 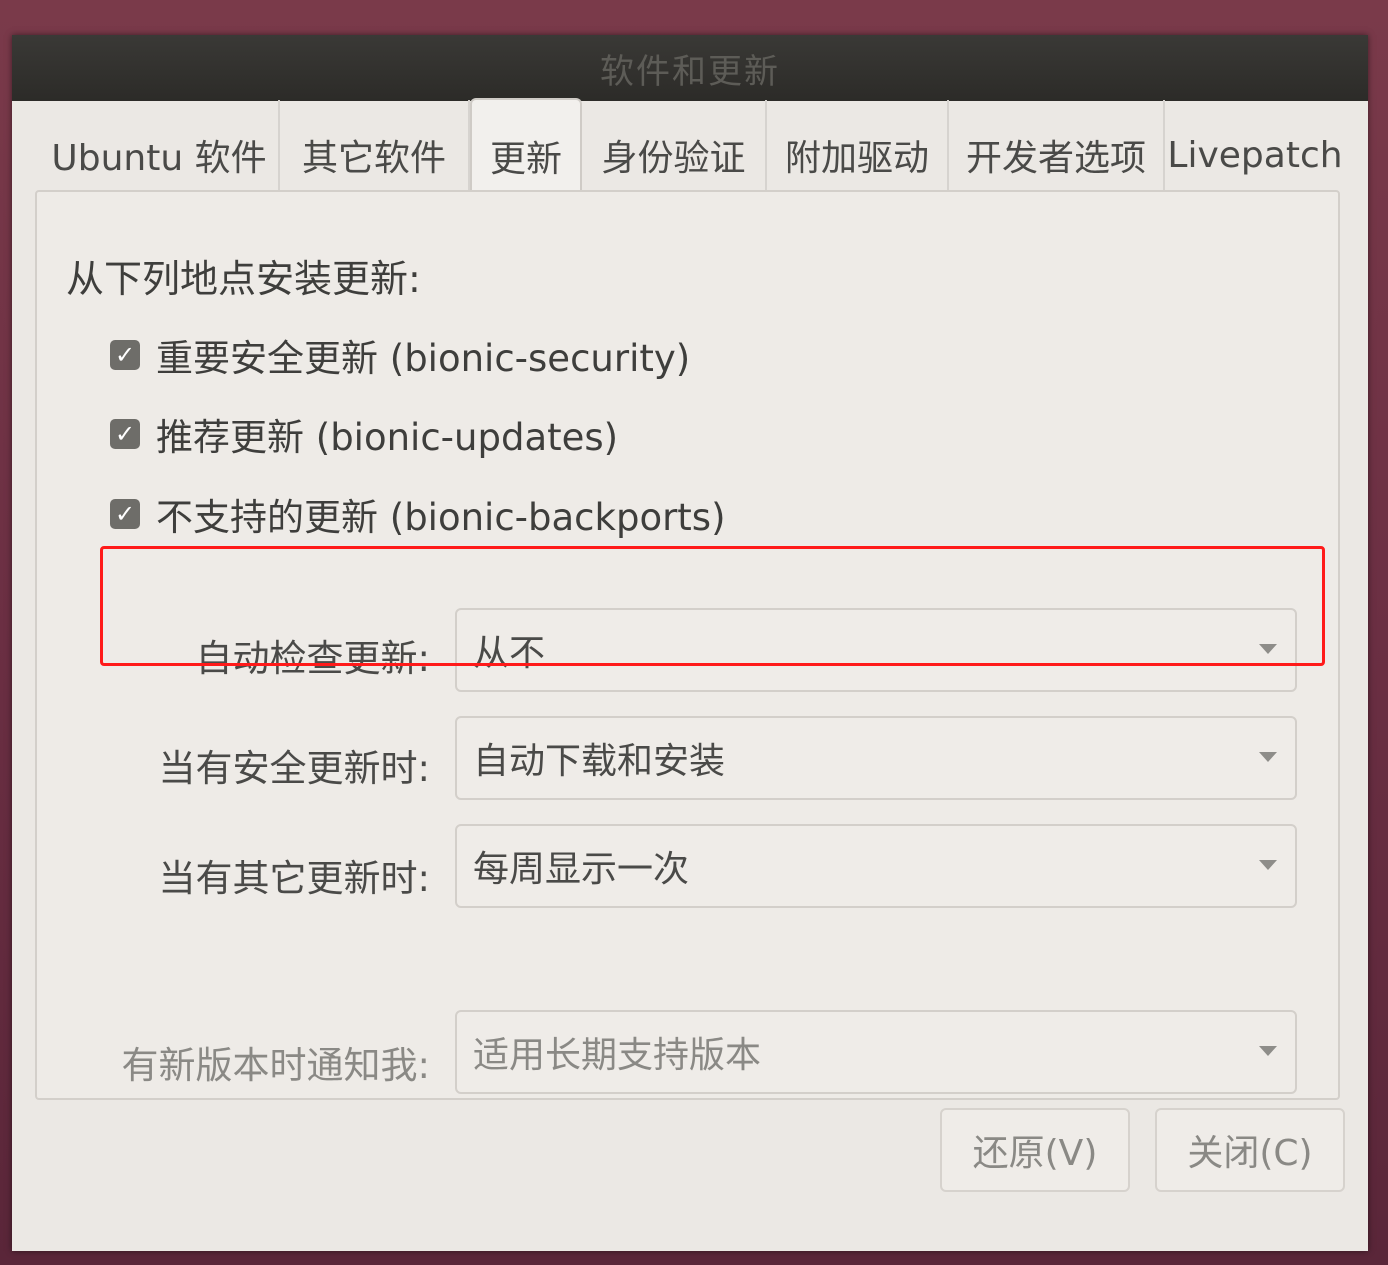 What do you see at coordinates (876, 650) in the screenshot?
I see `auto-check-dropdown: 从不` at bounding box center [876, 650].